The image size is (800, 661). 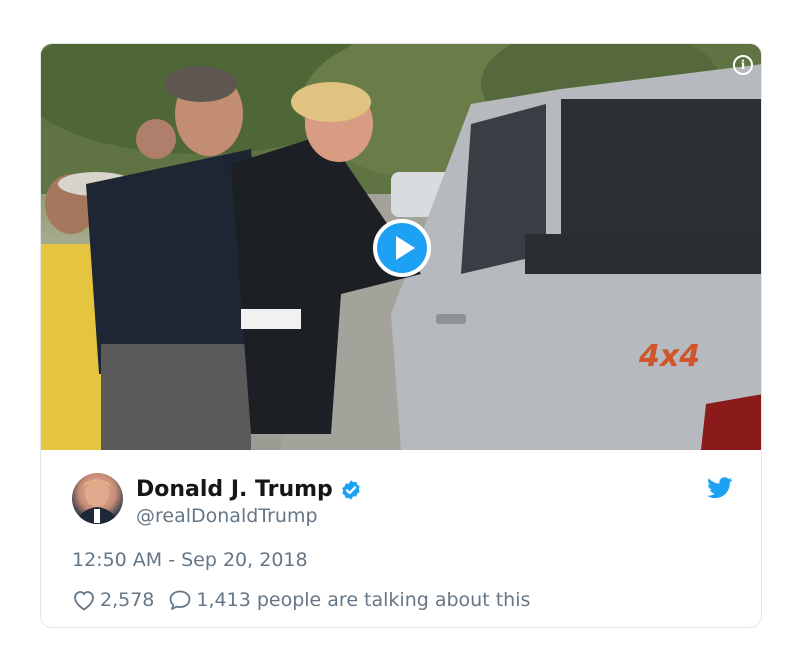 I want to click on reply-bubble-icon, so click(x=180, y=600).